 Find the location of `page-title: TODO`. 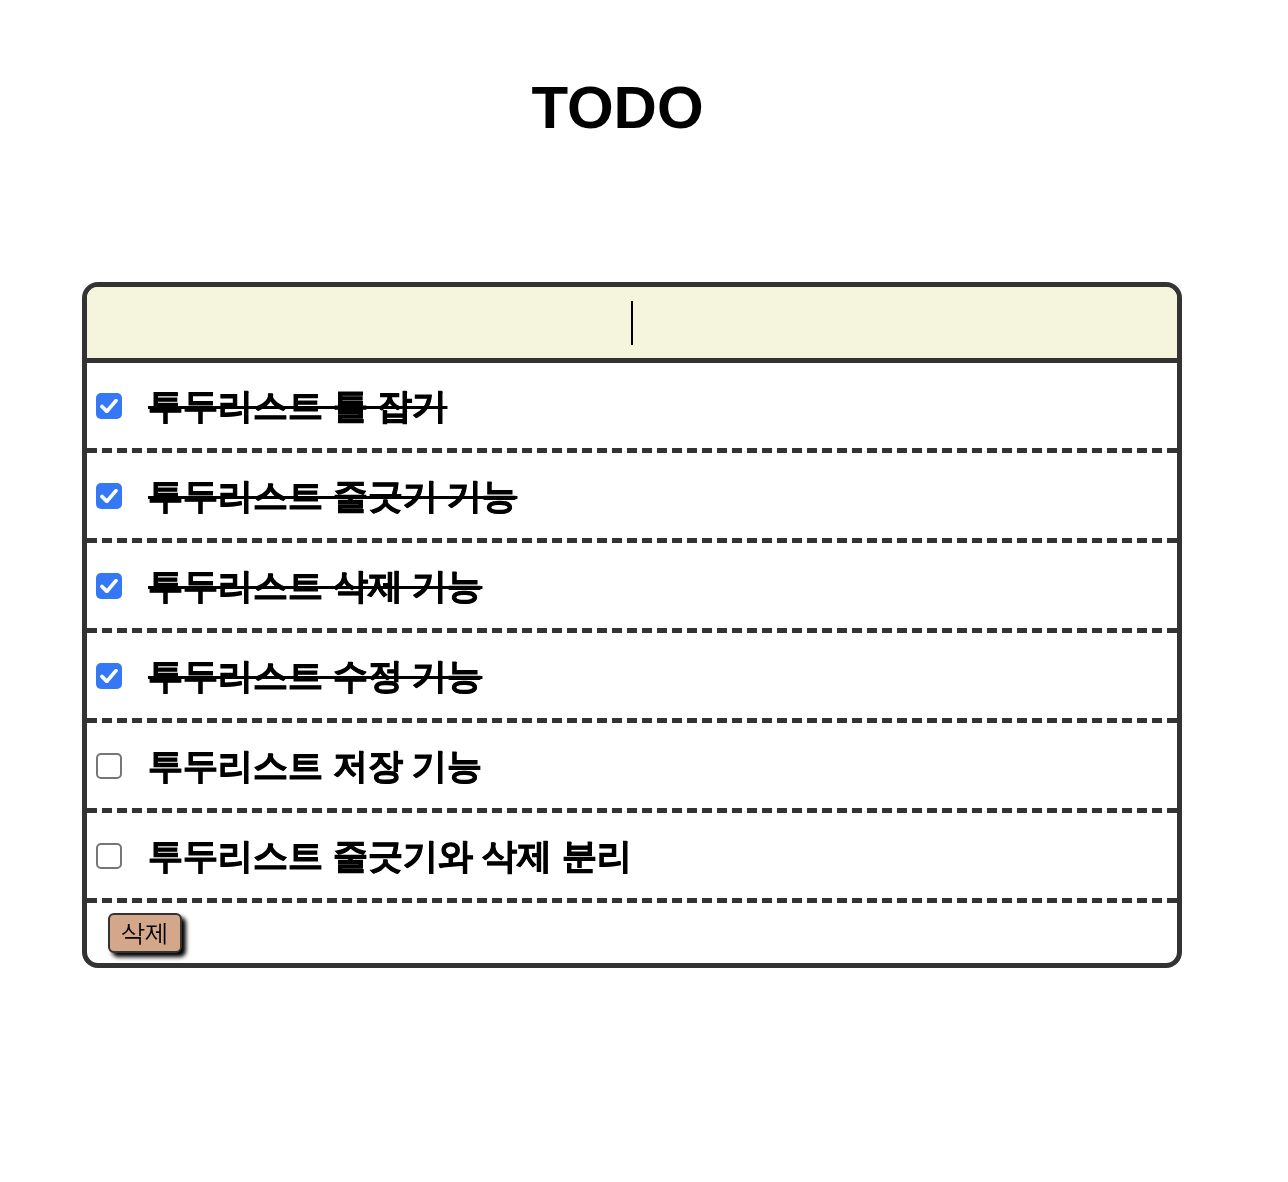

page-title: TODO is located at coordinates (617, 108).